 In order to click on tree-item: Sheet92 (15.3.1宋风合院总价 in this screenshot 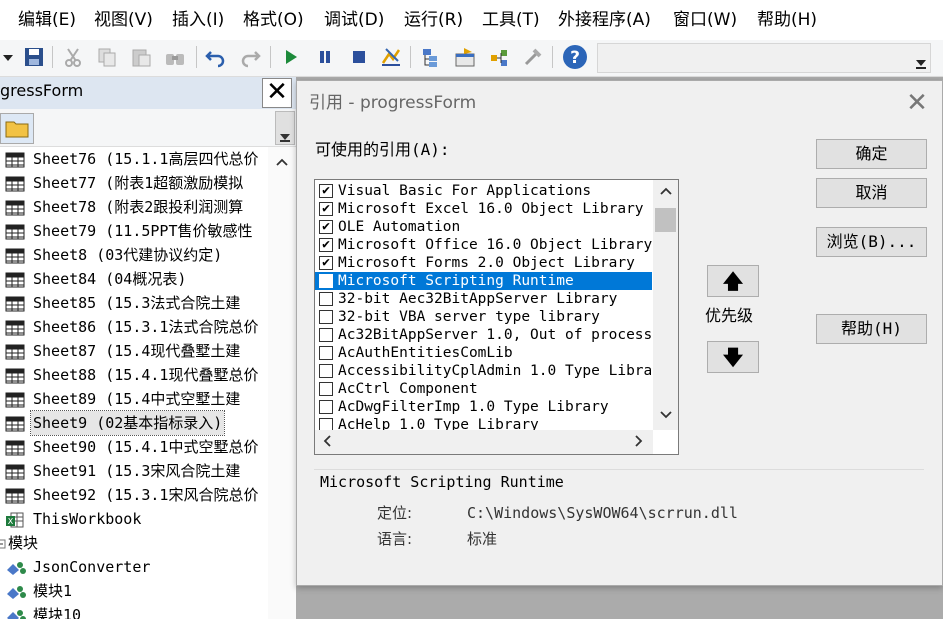, I will do `click(134, 495)`.